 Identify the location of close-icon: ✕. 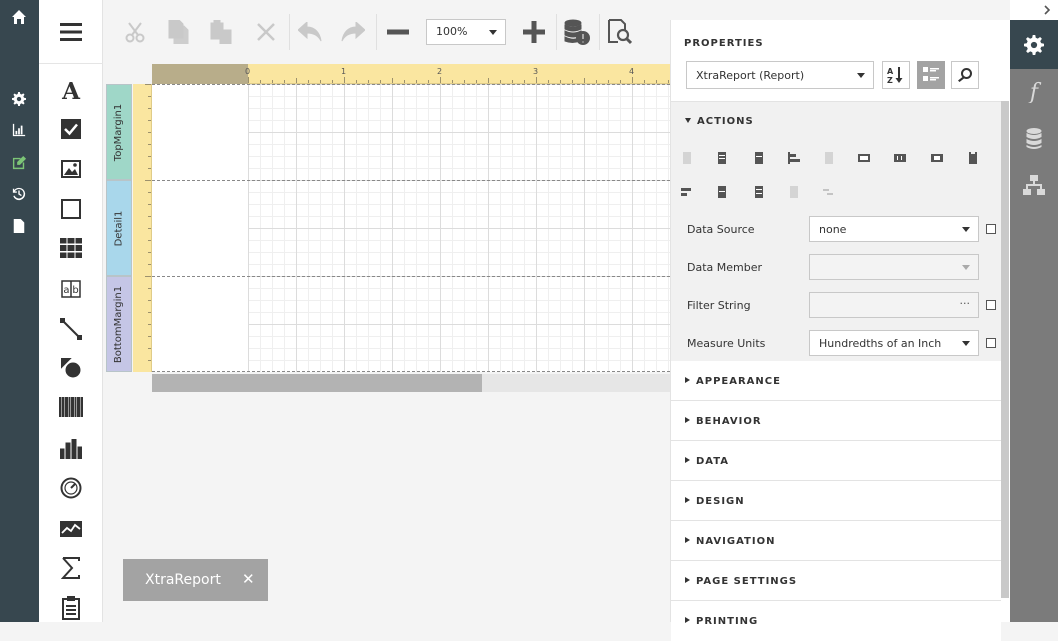
(248, 579).